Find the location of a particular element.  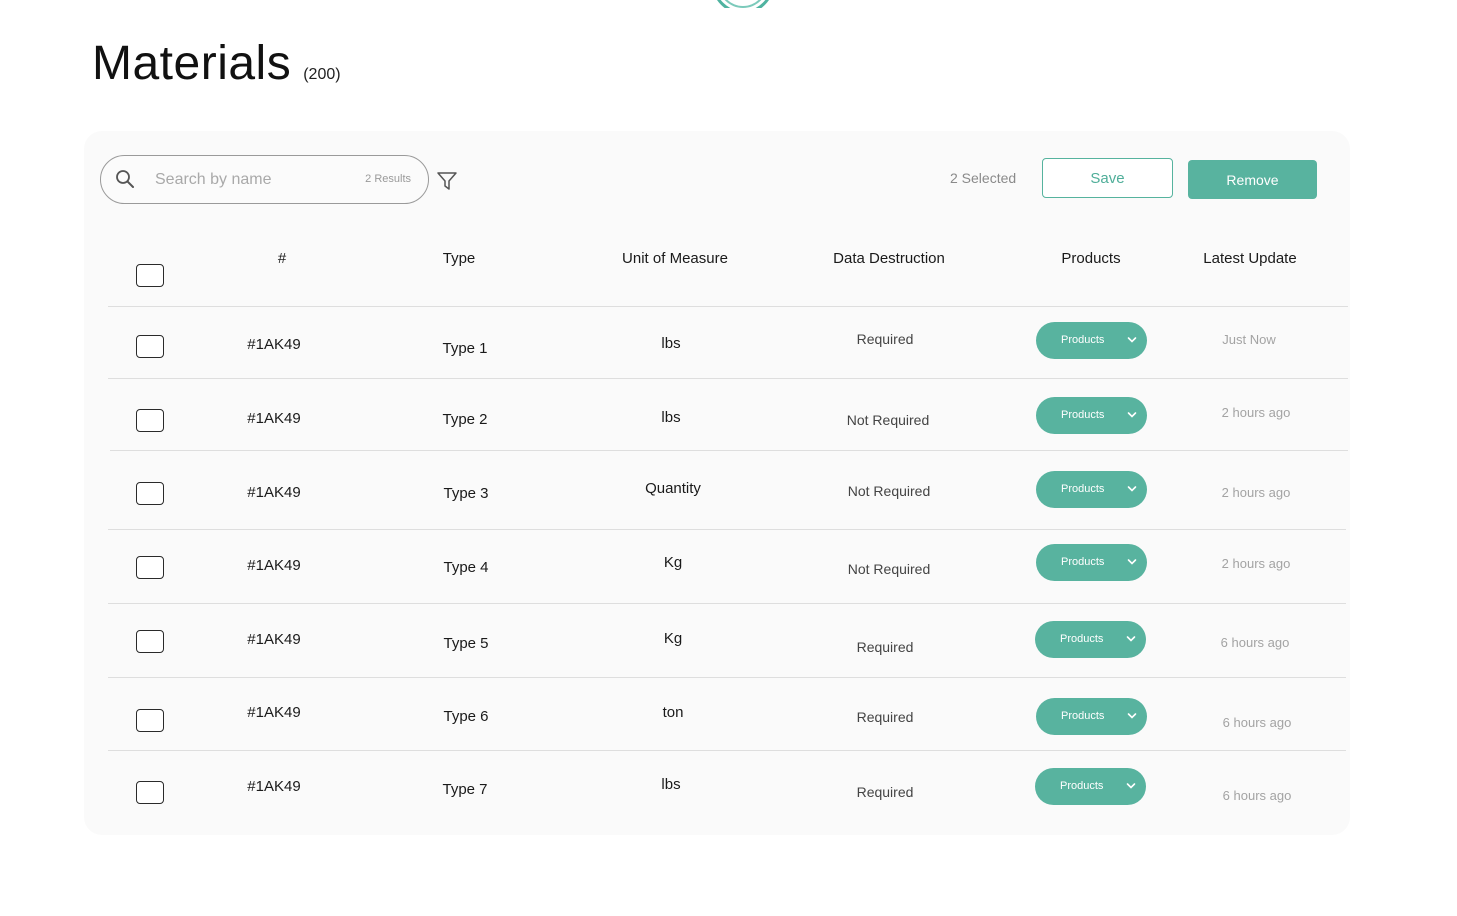

row-type: Type 7 is located at coordinates (464, 789).